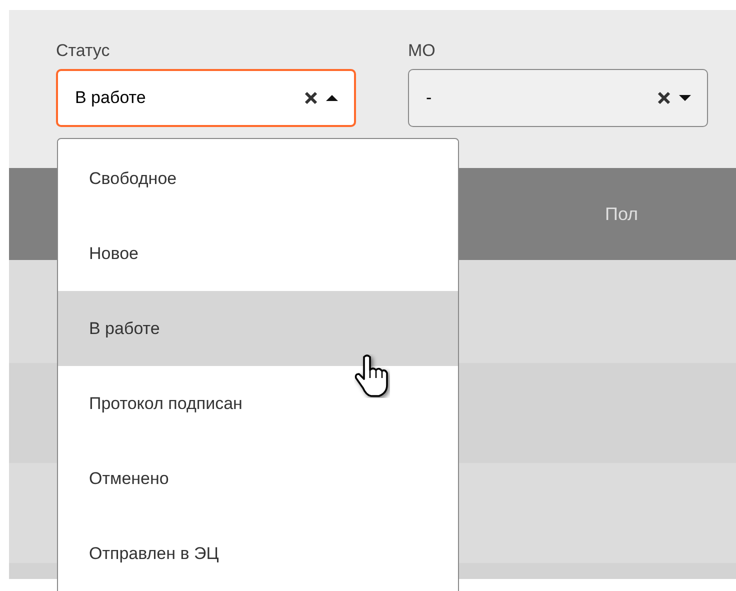 This screenshot has width=736, height=591. I want to click on select-value: -, so click(429, 98).